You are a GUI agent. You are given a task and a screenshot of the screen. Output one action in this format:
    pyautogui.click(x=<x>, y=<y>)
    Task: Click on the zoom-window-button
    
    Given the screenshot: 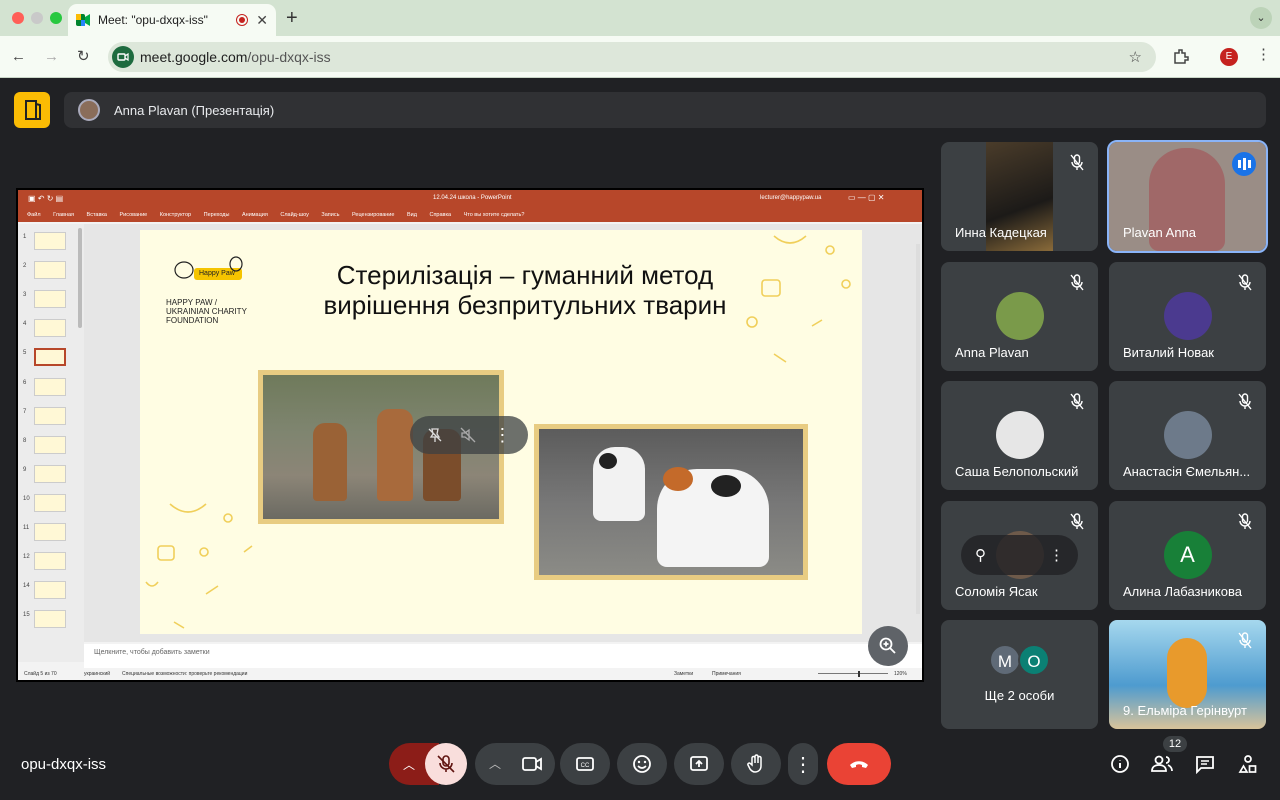 What is the action you would take?
    pyautogui.click(x=56, y=18)
    